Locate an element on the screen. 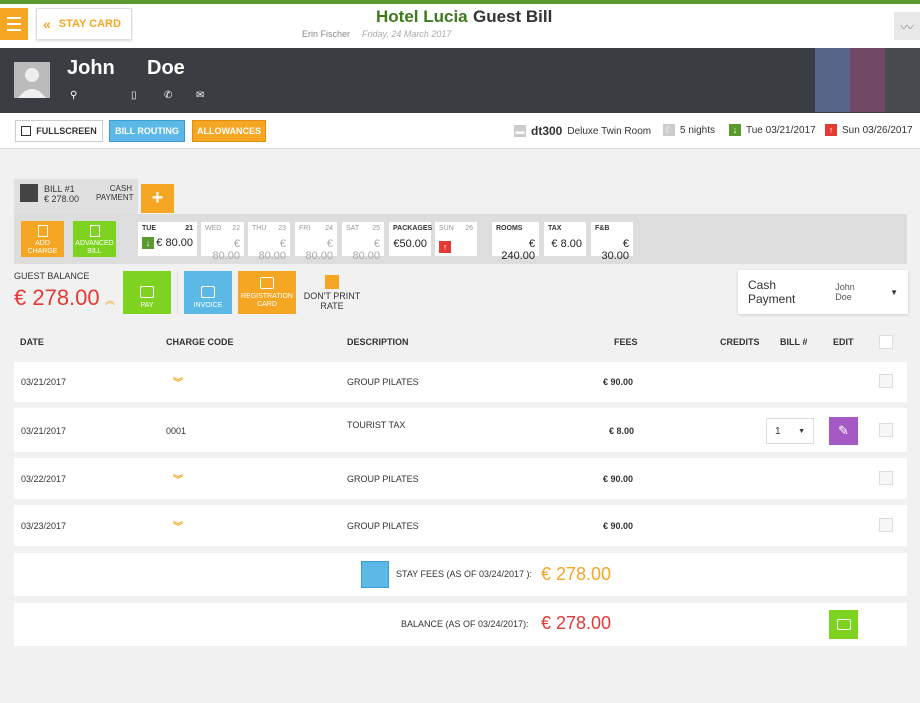  divider is located at coordinates (177, 292).